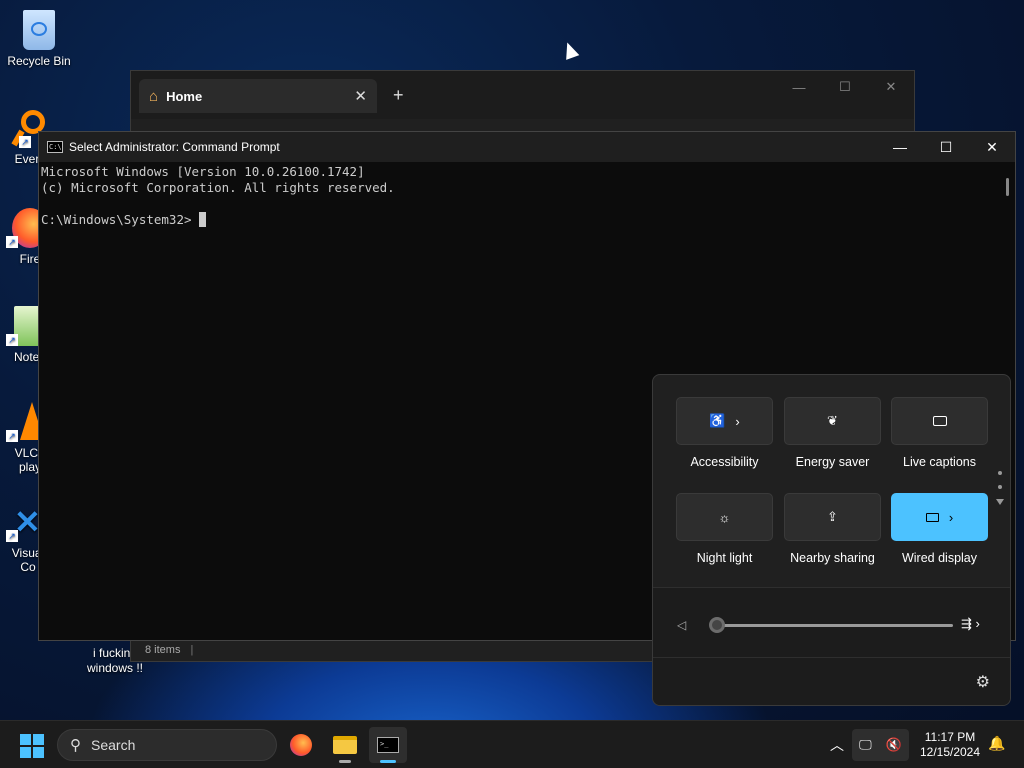 This screenshot has height=768, width=1024. I want to click on tile-label: Night light, so click(724, 558).